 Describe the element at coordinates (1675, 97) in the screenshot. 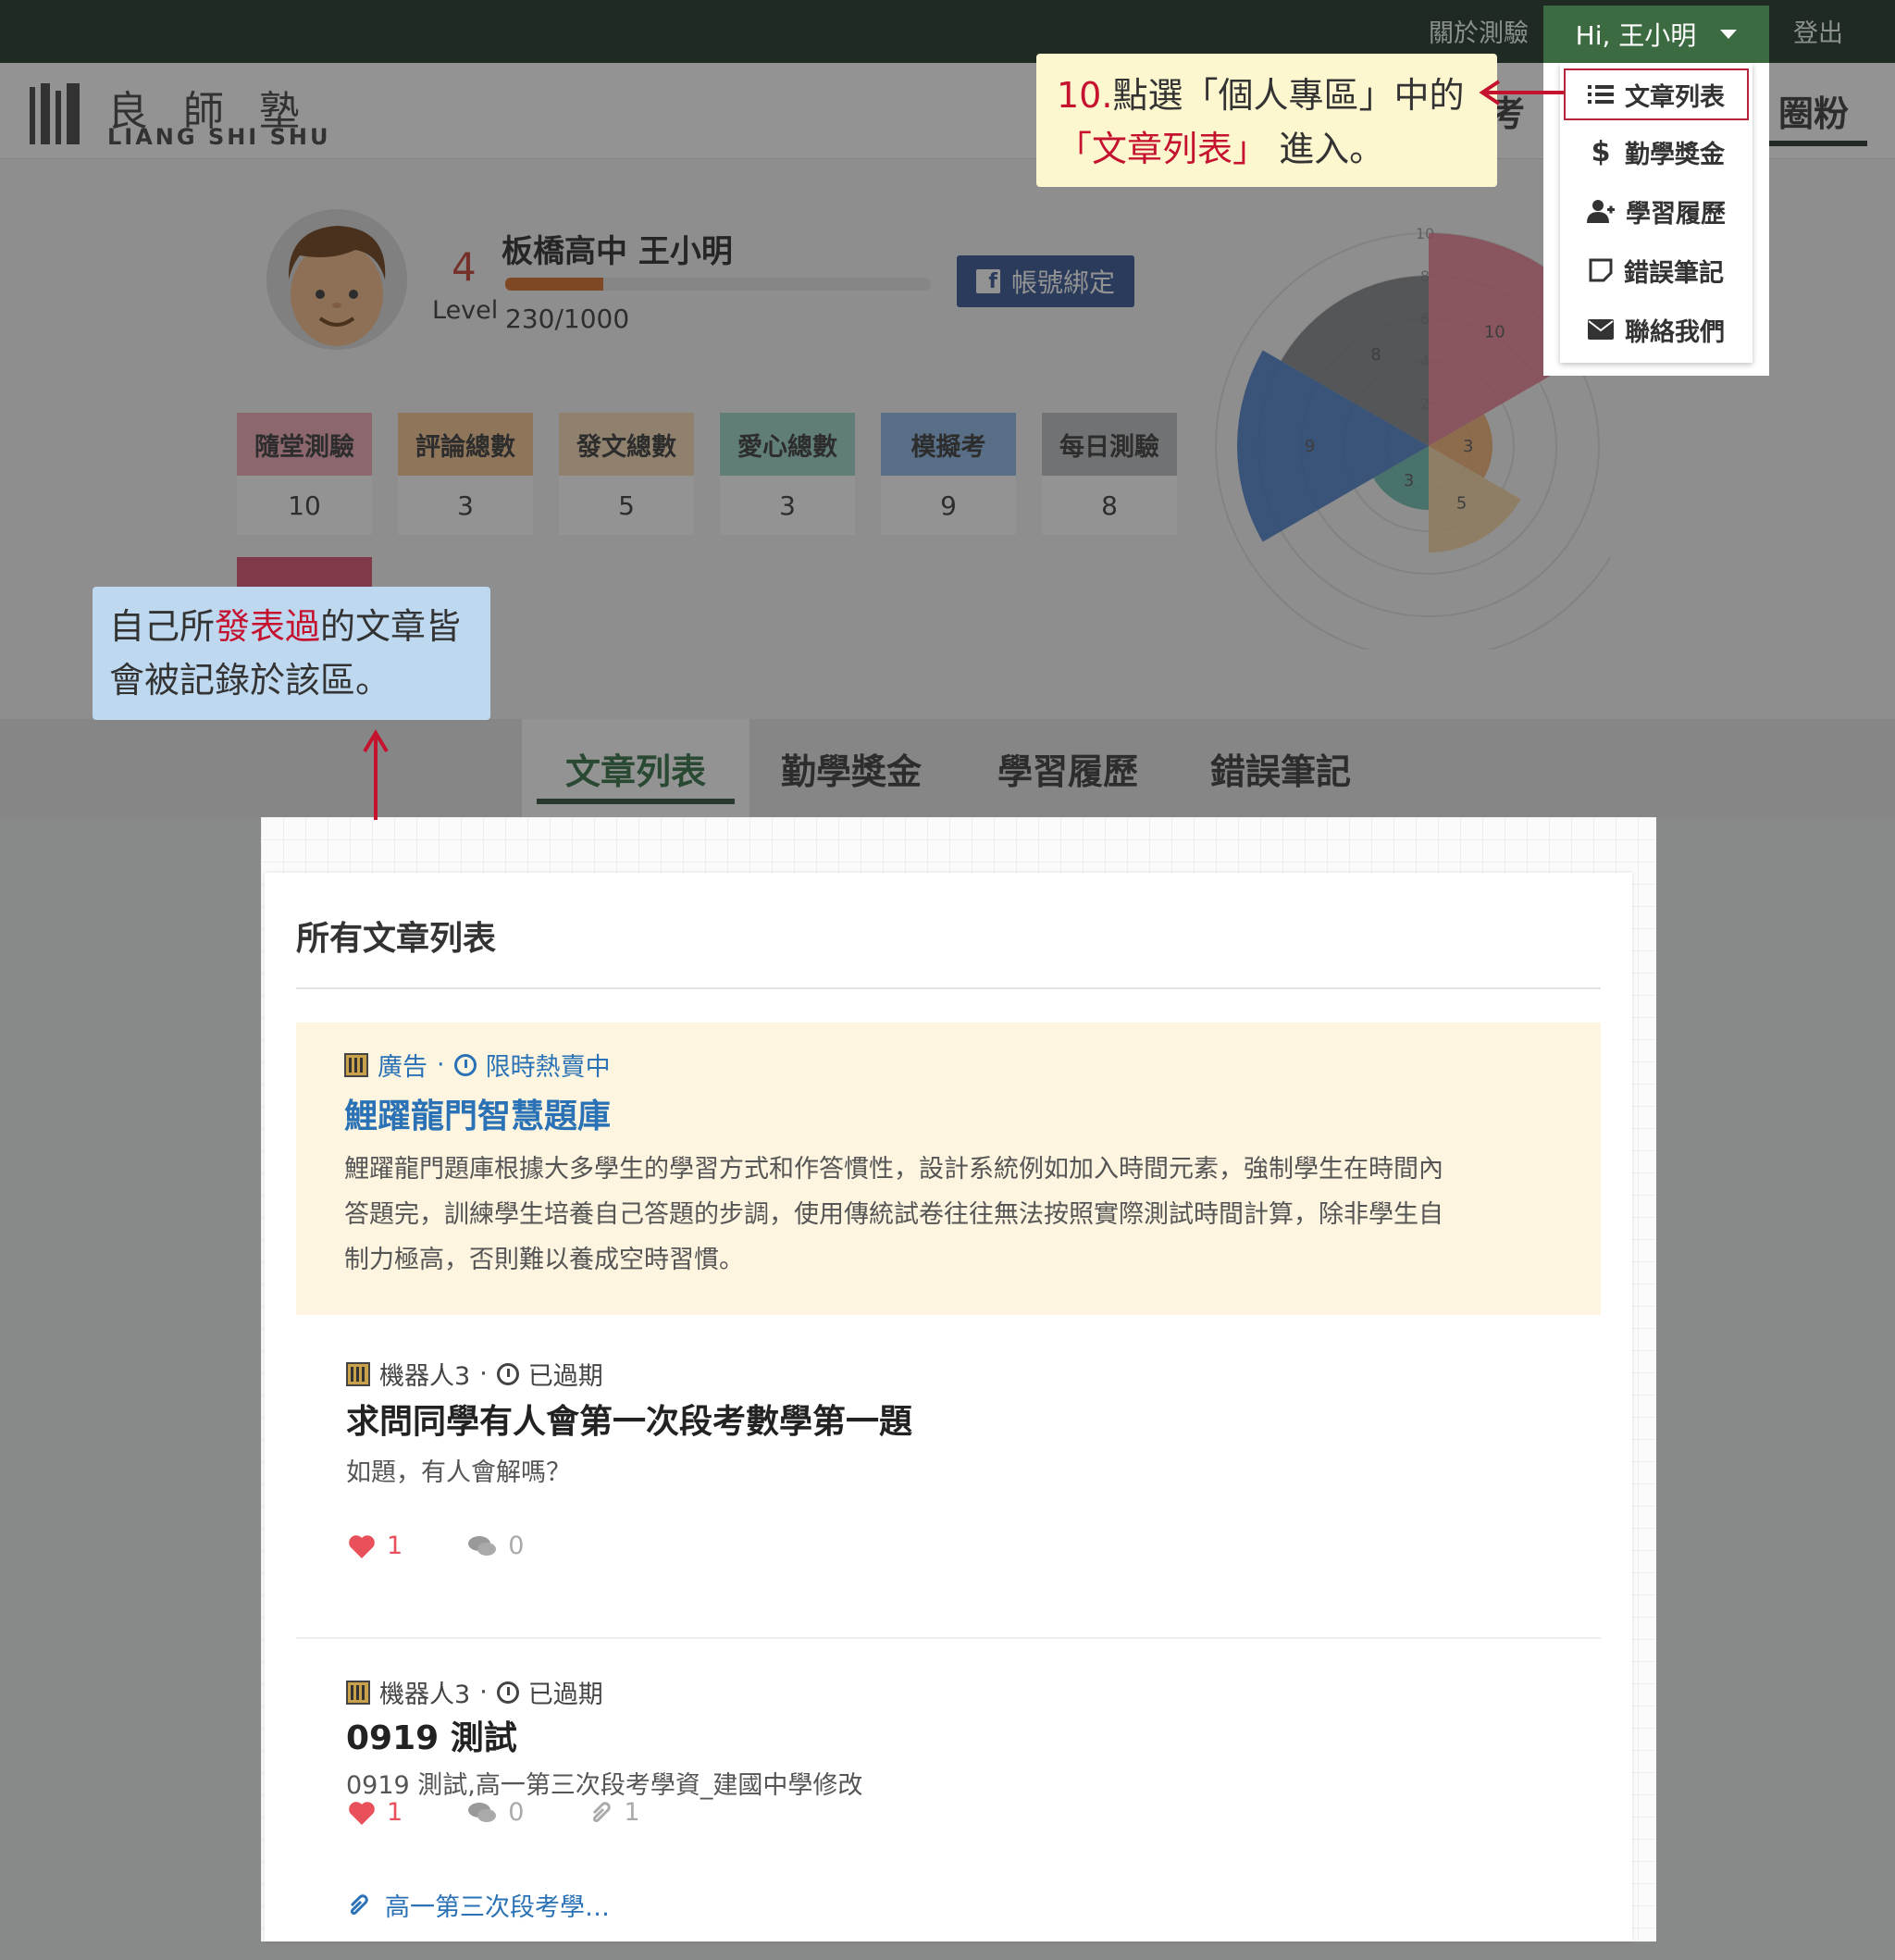

I see `menu-item-label: 文章列表` at that location.